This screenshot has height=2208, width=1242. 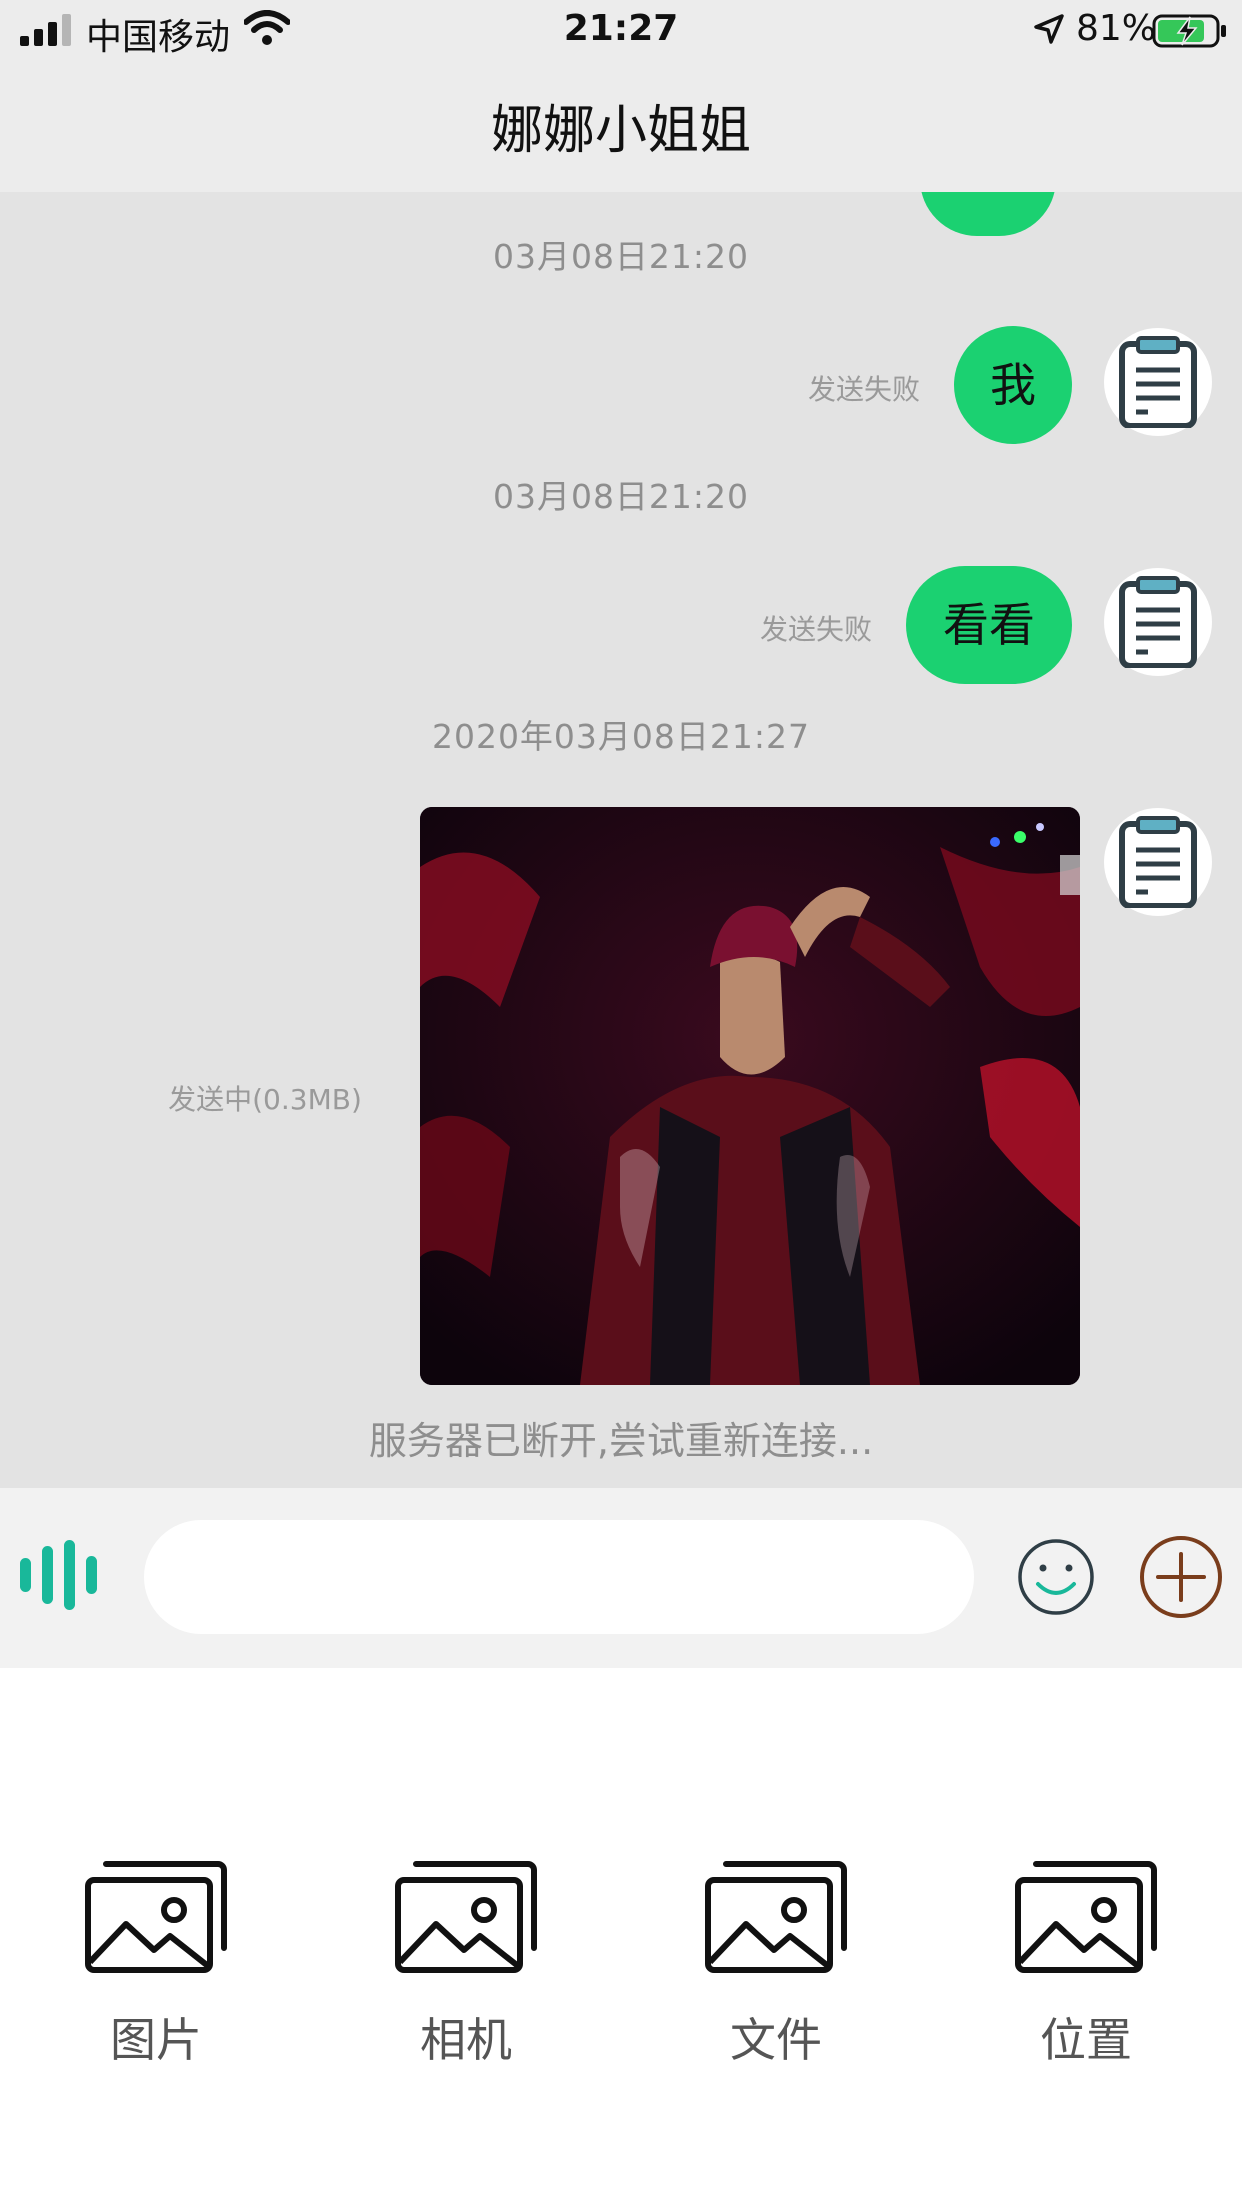 What do you see at coordinates (559, 1577) in the screenshot?
I see `message-input` at bounding box center [559, 1577].